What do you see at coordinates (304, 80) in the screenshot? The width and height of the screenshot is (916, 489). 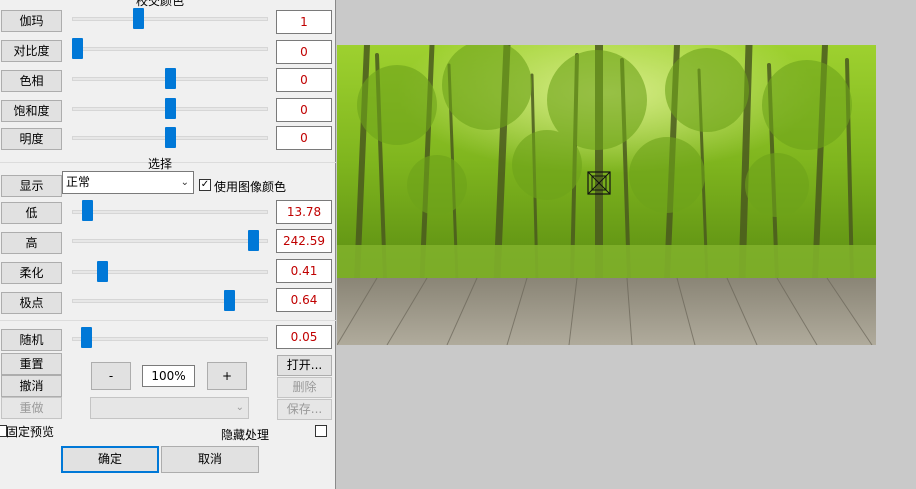 I see `hue-value-input: 0` at bounding box center [304, 80].